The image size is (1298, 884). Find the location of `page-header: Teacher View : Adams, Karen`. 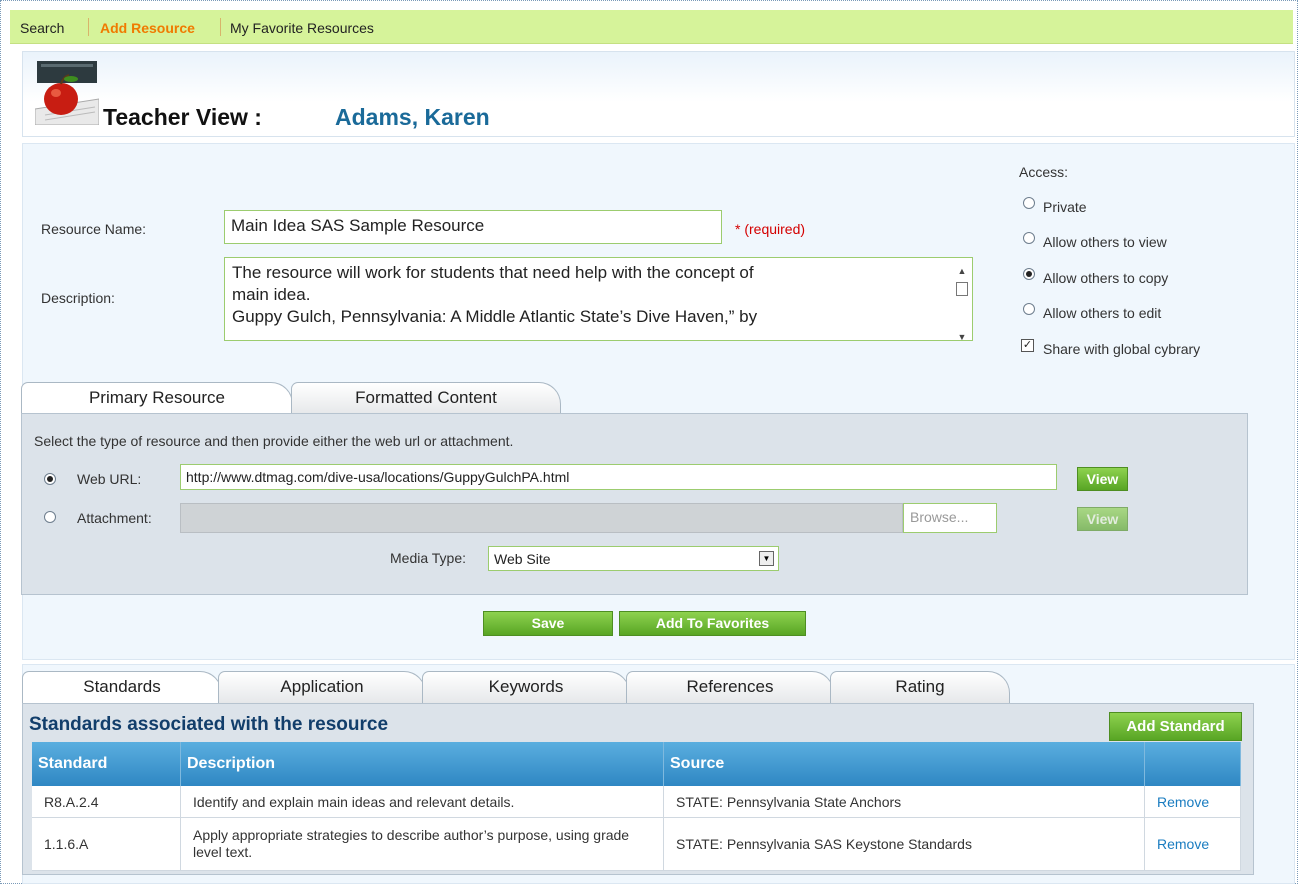

page-header: Teacher View : Adams, Karen is located at coordinates (658, 94).